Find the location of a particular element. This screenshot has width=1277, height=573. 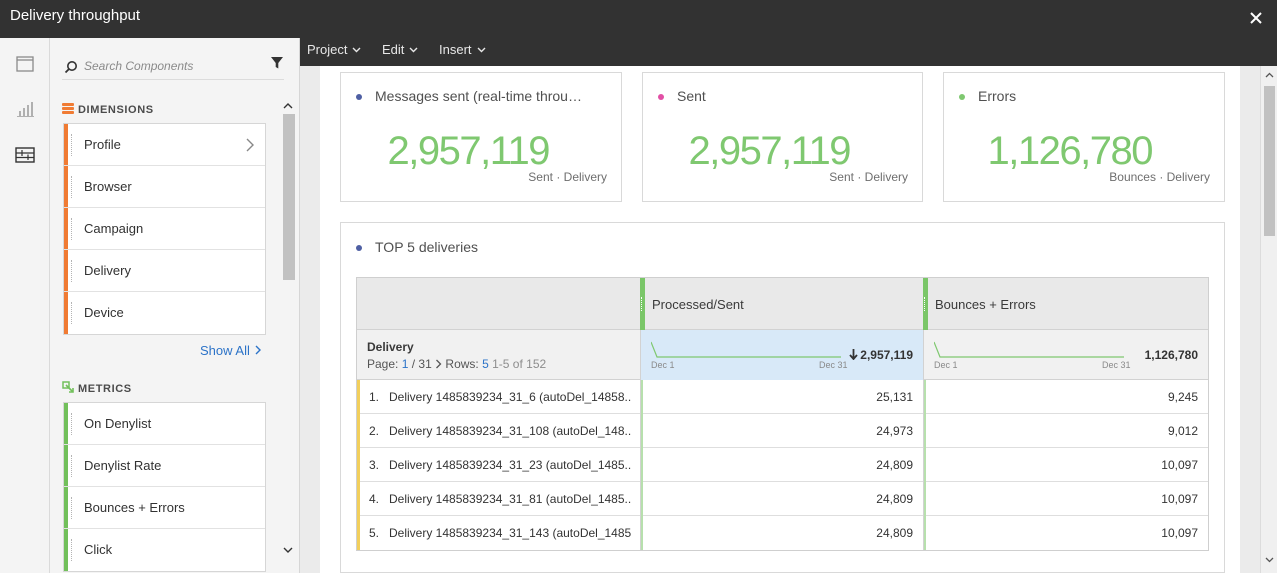

column-header-bounces-errors: Bounces + Errors is located at coordinates (1065, 304).